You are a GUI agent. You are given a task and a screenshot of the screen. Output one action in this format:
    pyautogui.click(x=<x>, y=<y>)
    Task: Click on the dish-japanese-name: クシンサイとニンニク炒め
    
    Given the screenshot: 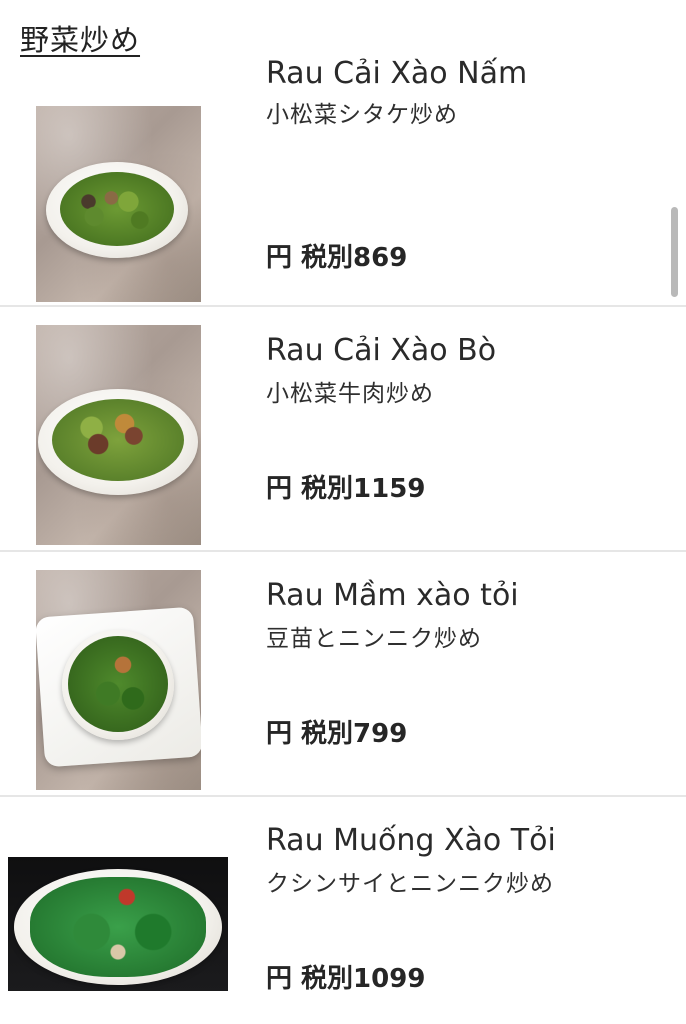 What is the action you would take?
    pyautogui.click(x=410, y=884)
    